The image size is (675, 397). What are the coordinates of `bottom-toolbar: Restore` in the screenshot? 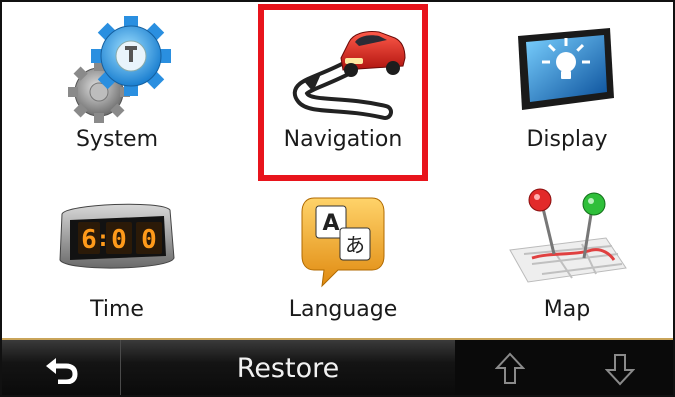 It's located at (337, 366).